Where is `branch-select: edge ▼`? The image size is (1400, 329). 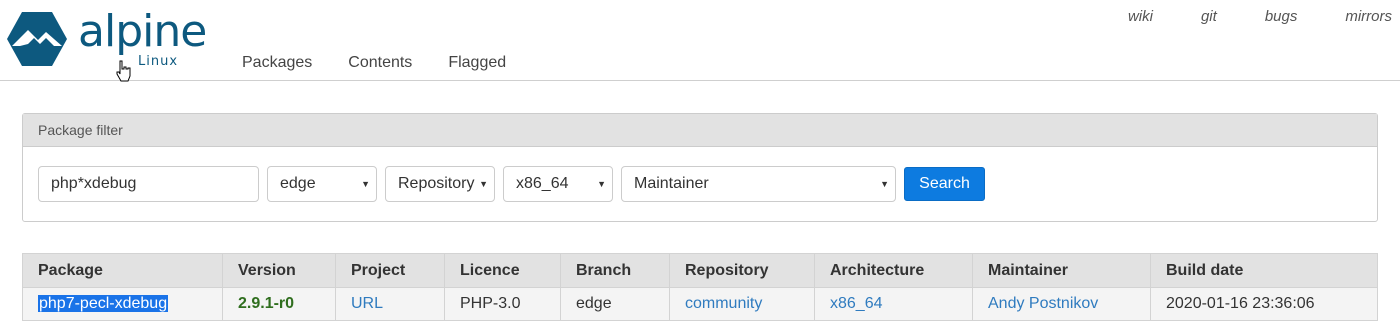
branch-select: edge ▼ is located at coordinates (322, 184).